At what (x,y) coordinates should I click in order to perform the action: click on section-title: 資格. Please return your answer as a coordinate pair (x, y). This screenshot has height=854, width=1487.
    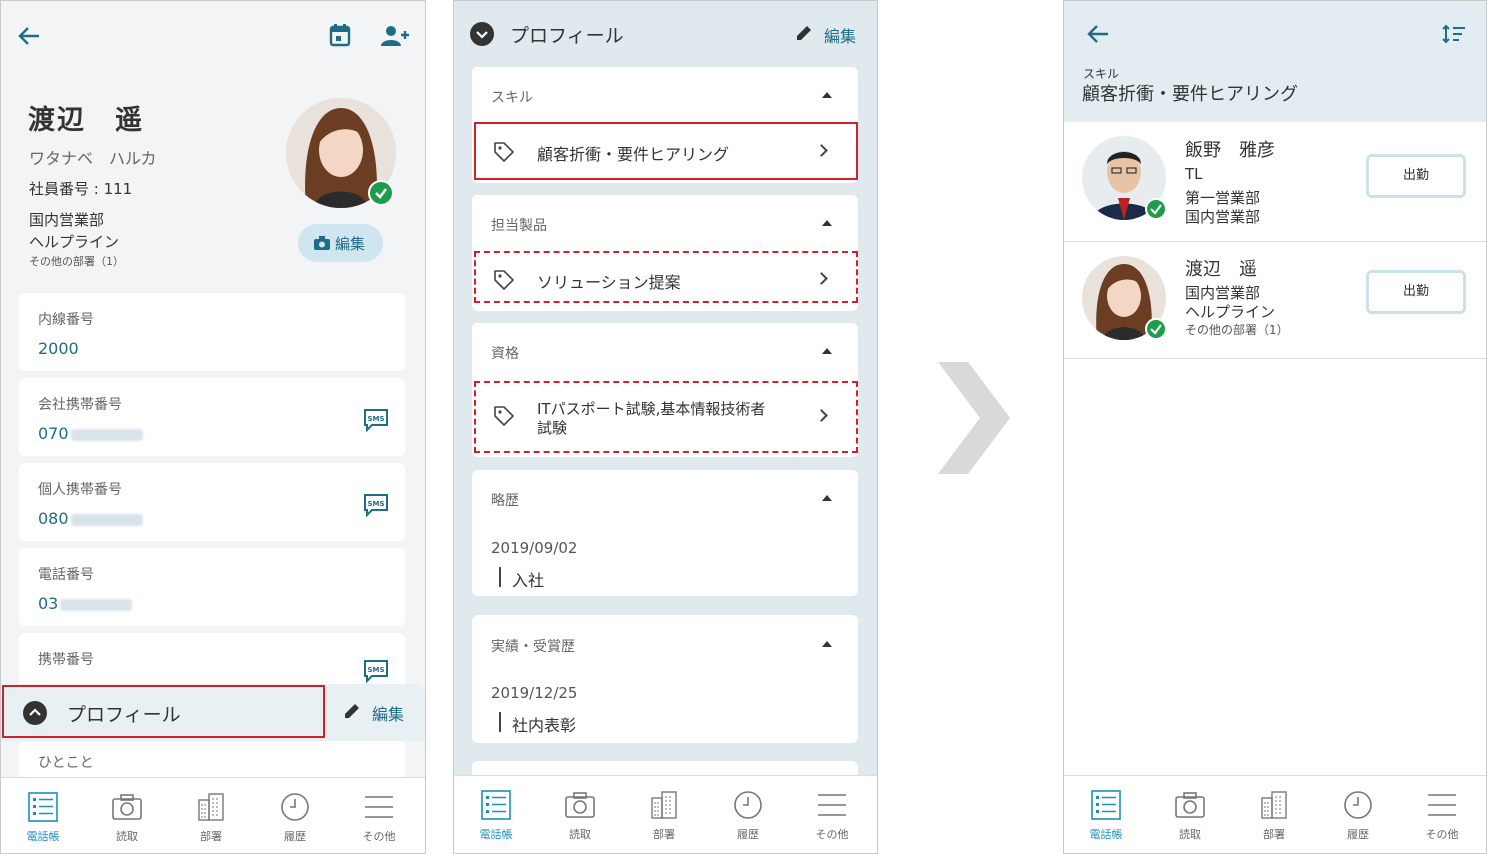
    Looking at the image, I should click on (505, 354).